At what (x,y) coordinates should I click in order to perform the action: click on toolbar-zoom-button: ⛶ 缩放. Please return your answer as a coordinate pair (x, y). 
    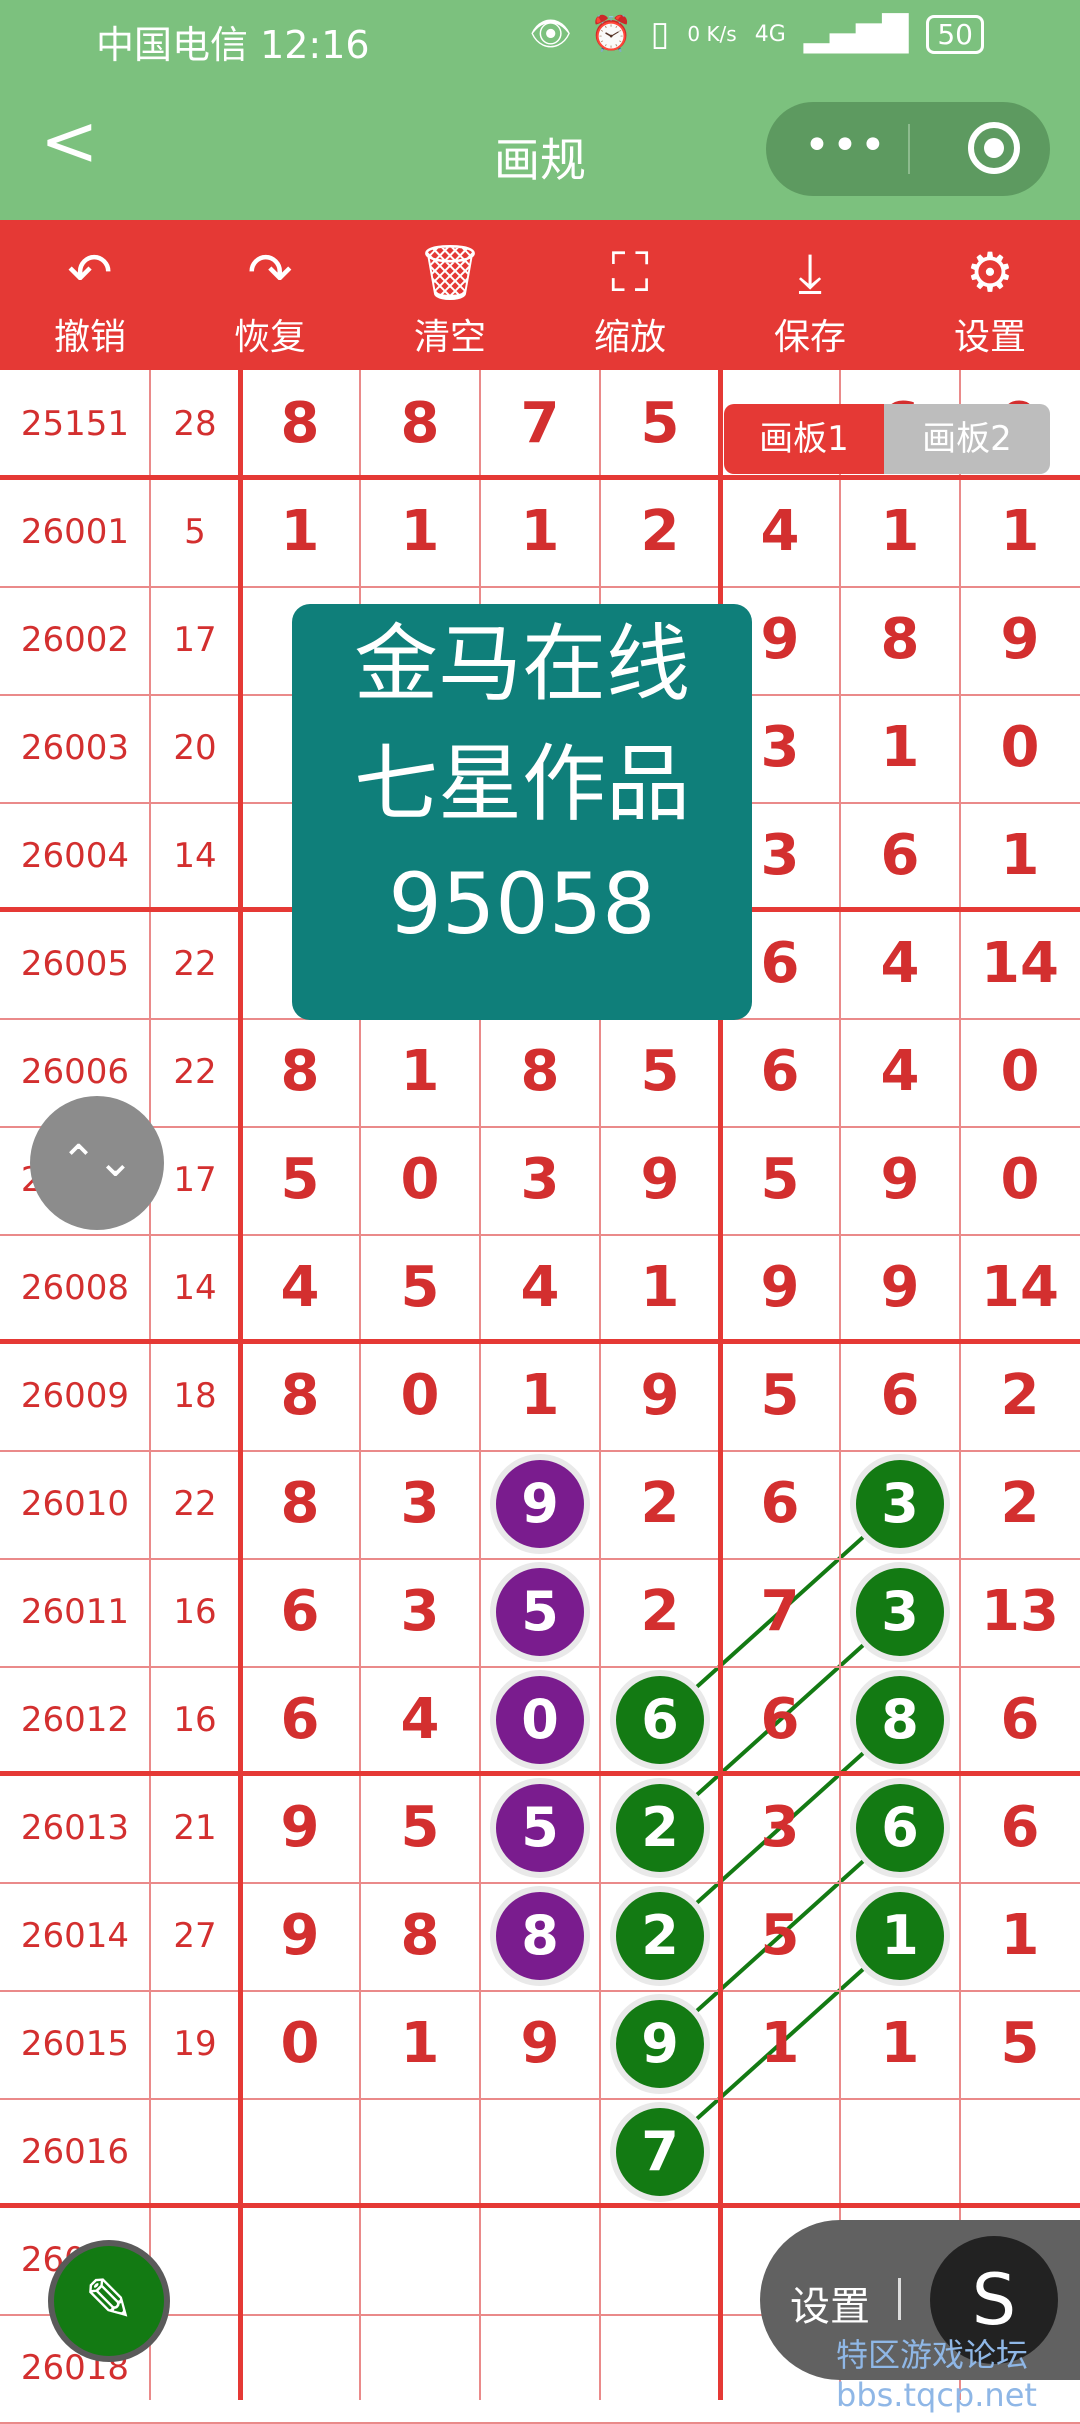
    Looking at the image, I should click on (630, 295).